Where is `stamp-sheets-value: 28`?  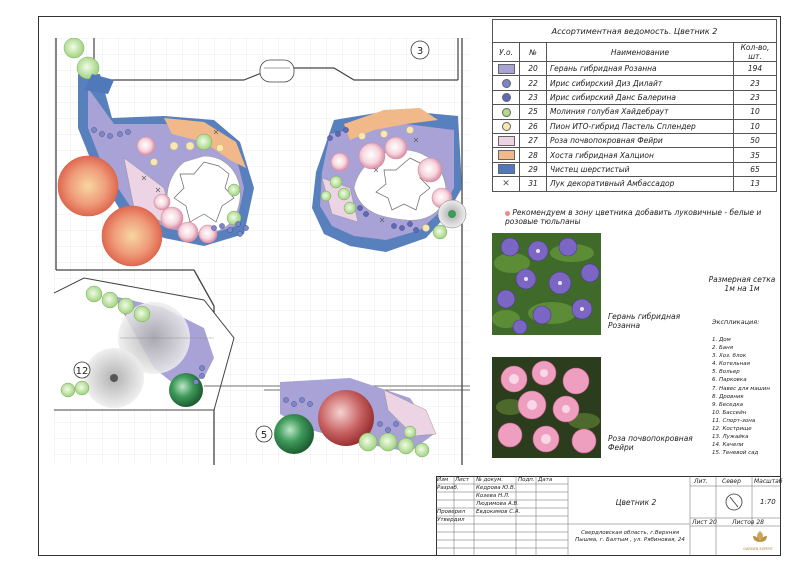
stamp-sheets-value: 28 is located at coordinates (760, 522).